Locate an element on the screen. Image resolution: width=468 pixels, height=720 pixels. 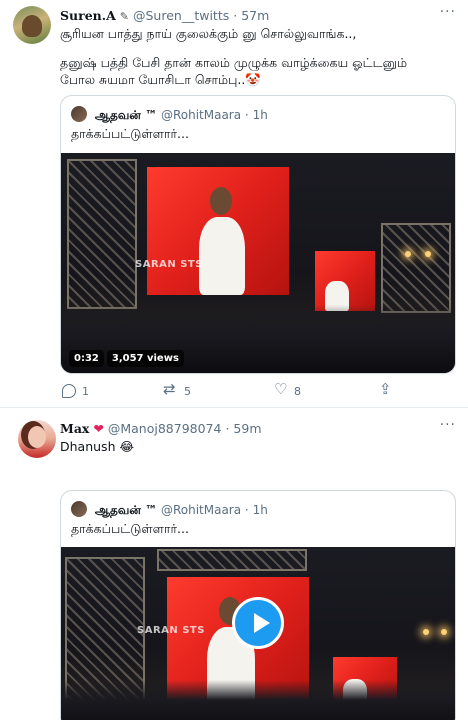
crowd is located at coordinates (258, 700).